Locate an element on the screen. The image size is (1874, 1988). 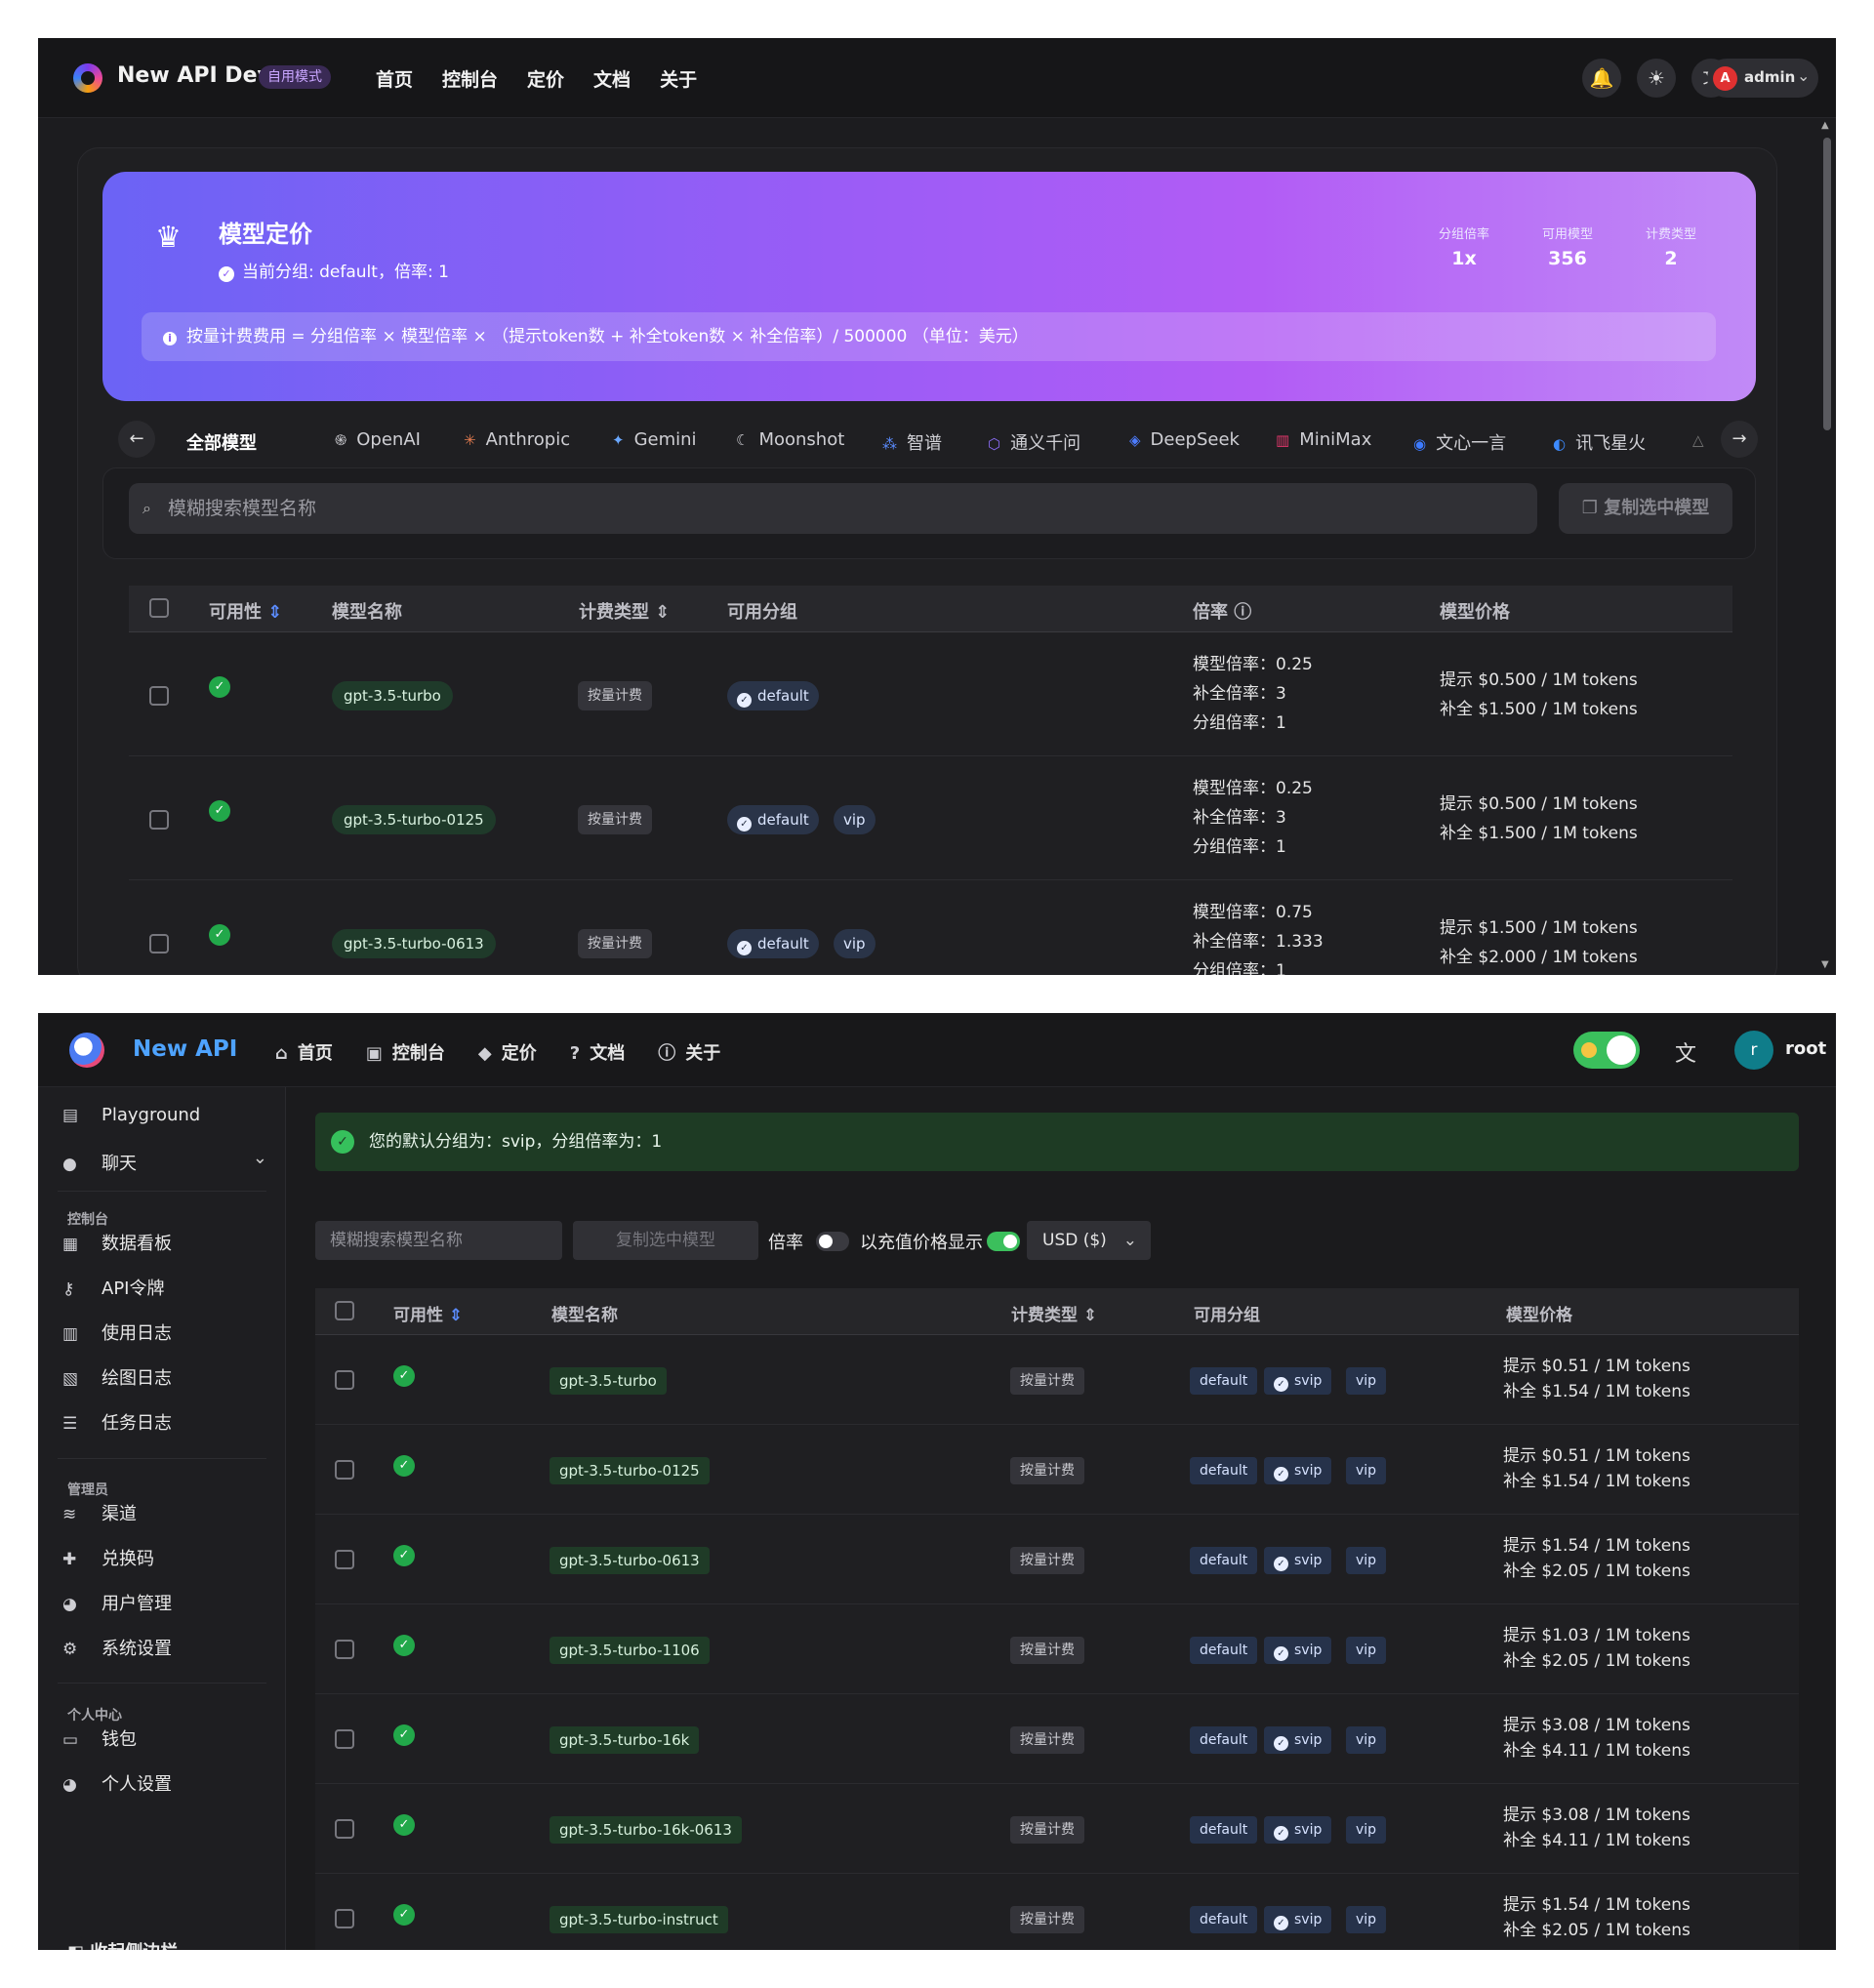
model-name-tag: gpt-3.5-turbo-instruct is located at coordinates (639, 1920).